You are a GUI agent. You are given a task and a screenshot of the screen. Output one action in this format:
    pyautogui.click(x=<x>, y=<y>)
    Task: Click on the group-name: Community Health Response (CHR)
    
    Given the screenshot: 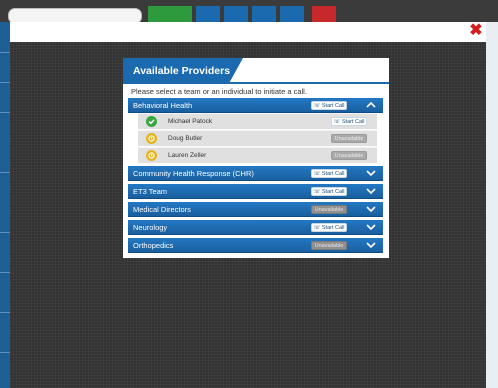 What is the action you would take?
    pyautogui.click(x=193, y=173)
    